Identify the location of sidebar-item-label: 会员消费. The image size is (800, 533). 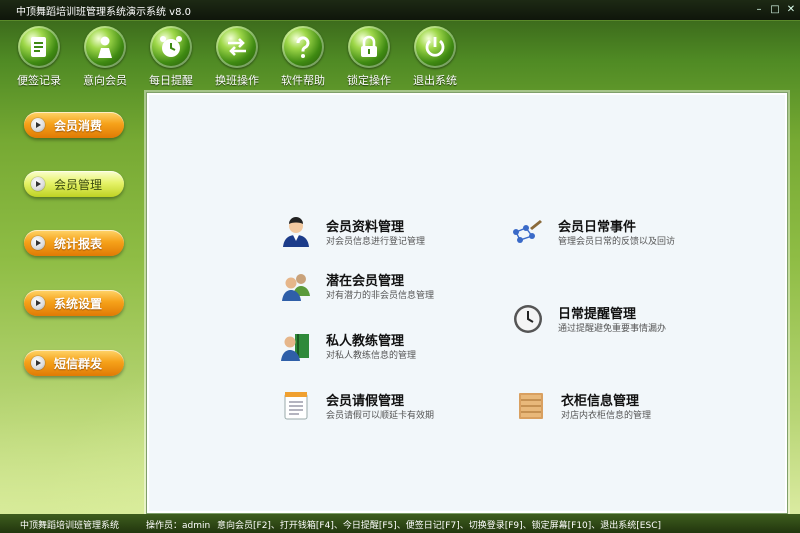
(78, 126).